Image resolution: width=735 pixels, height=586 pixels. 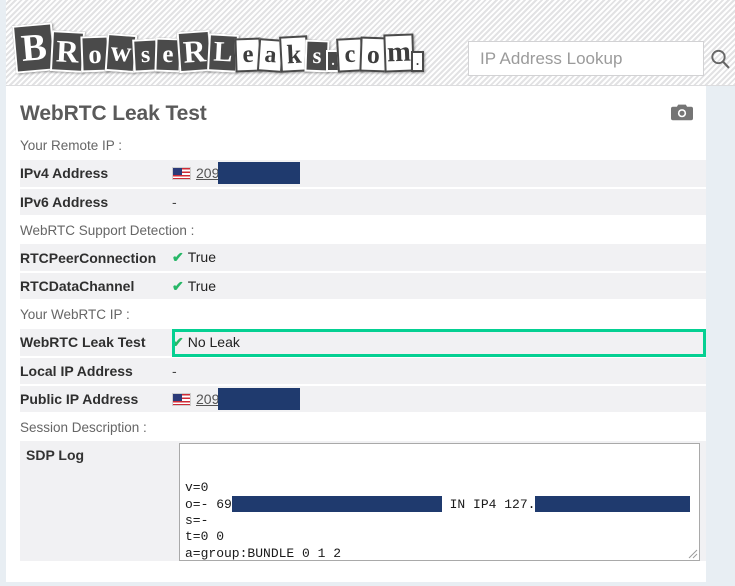 I want to click on resize-grip-icon, so click(x=693, y=554).